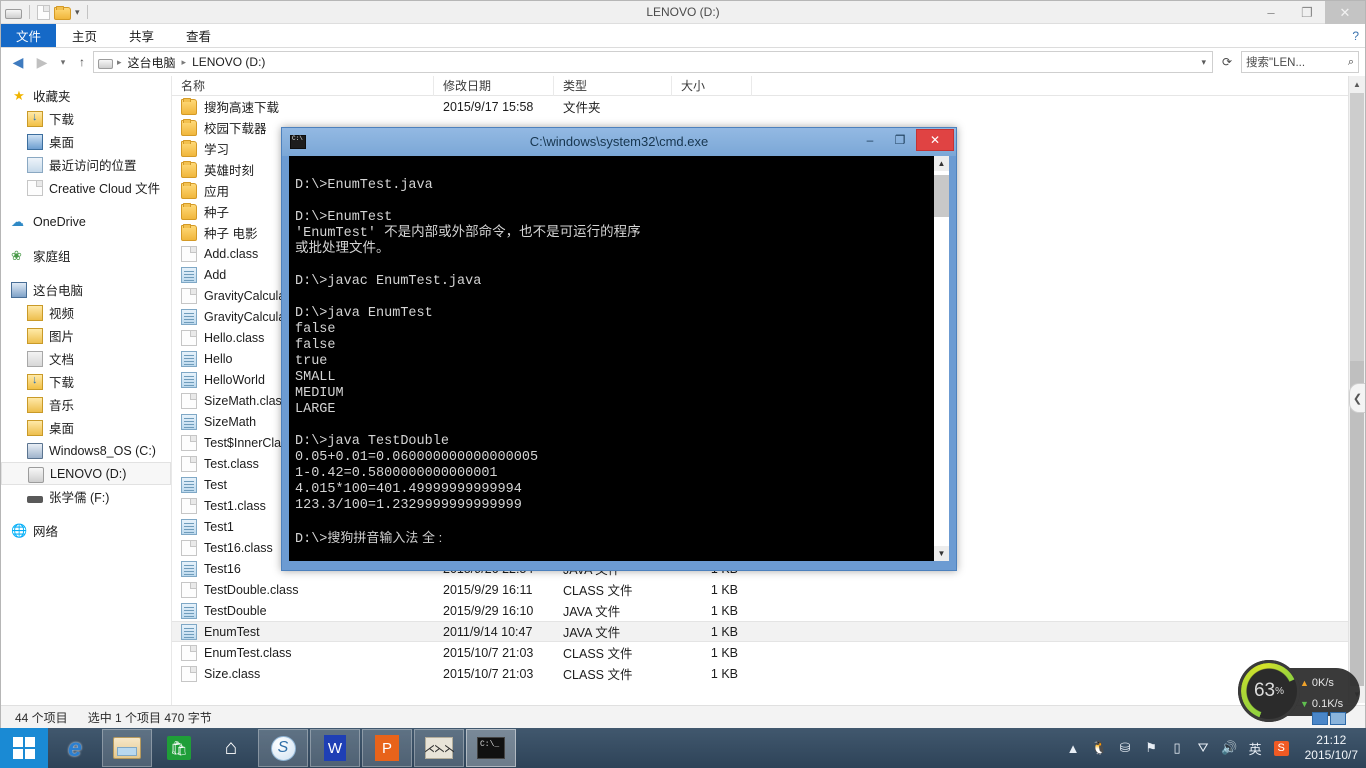  Describe the element at coordinates (86, 187) in the screenshot. I see `sidebar-item-creative-cloud: Creative Cloud 文件` at that location.